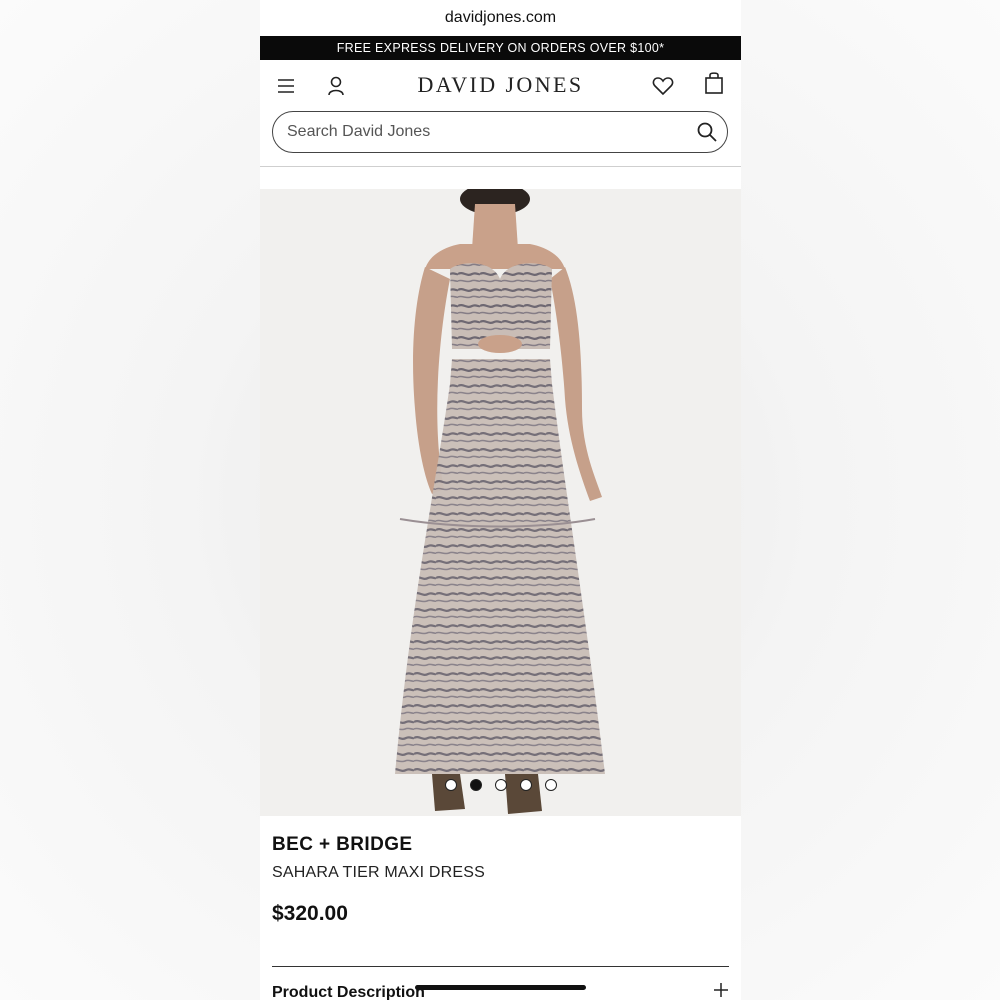 The image size is (1000, 1000). What do you see at coordinates (500, 987) in the screenshot?
I see `home-indicator` at bounding box center [500, 987].